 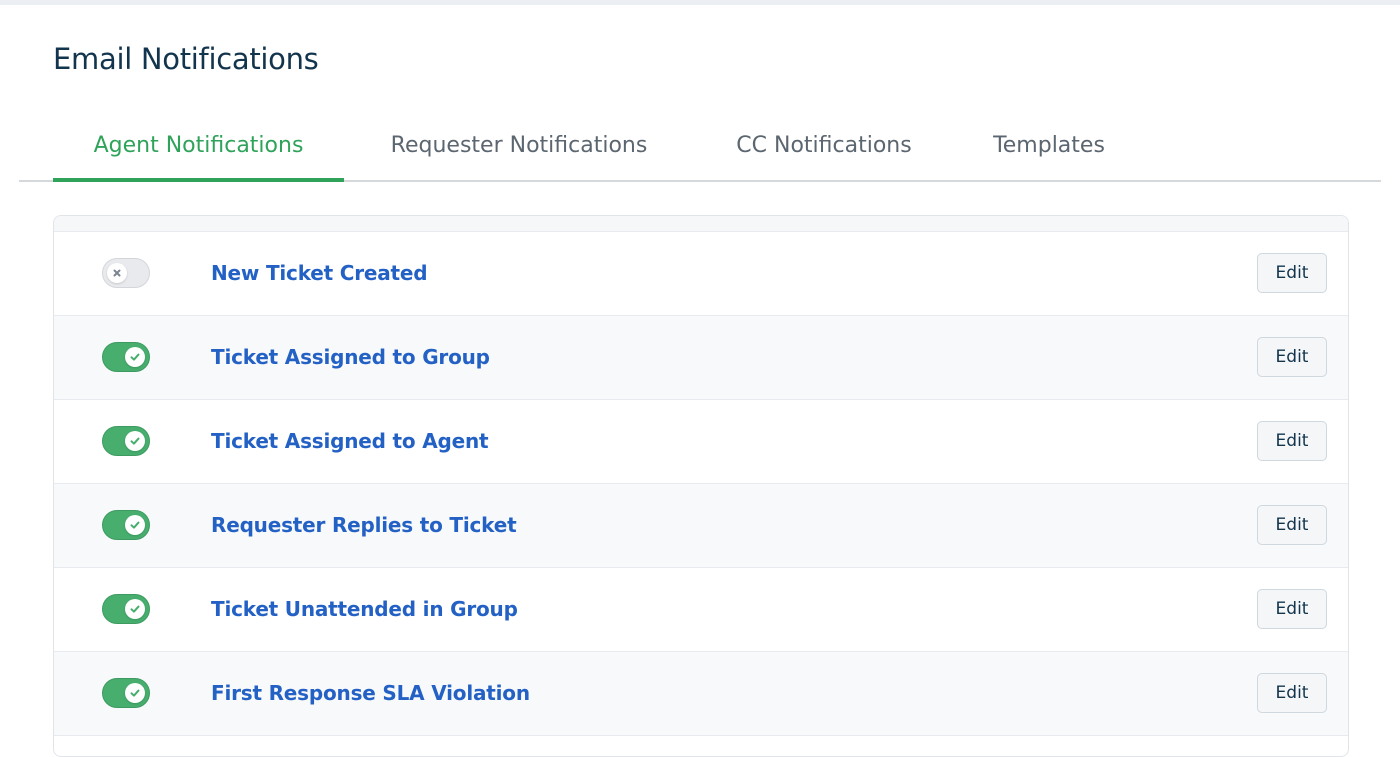 I want to click on x-icon, so click(x=117, y=273).